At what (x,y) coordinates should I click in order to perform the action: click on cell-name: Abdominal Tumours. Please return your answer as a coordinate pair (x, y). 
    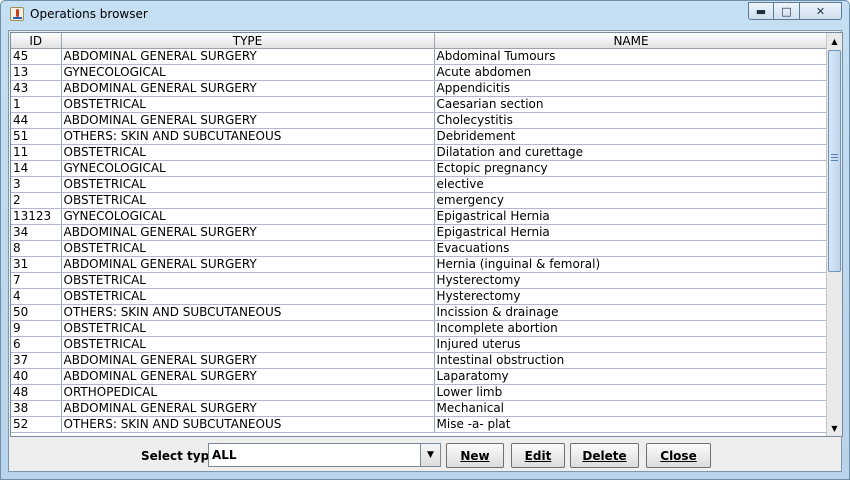
    Looking at the image, I should click on (631, 56).